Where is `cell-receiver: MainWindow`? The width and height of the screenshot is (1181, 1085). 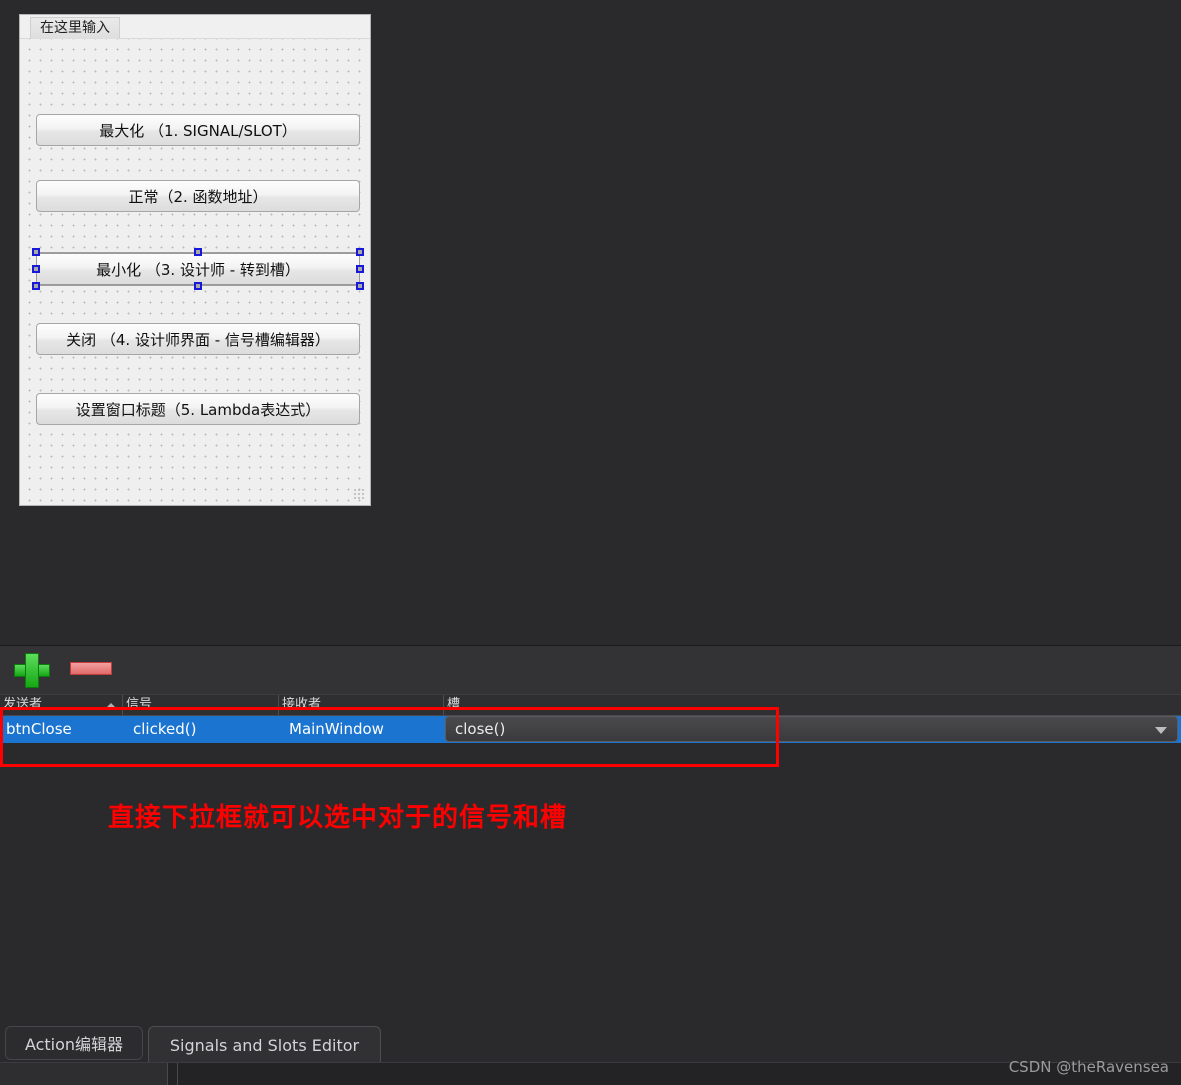
cell-receiver: MainWindow is located at coordinates (361, 729).